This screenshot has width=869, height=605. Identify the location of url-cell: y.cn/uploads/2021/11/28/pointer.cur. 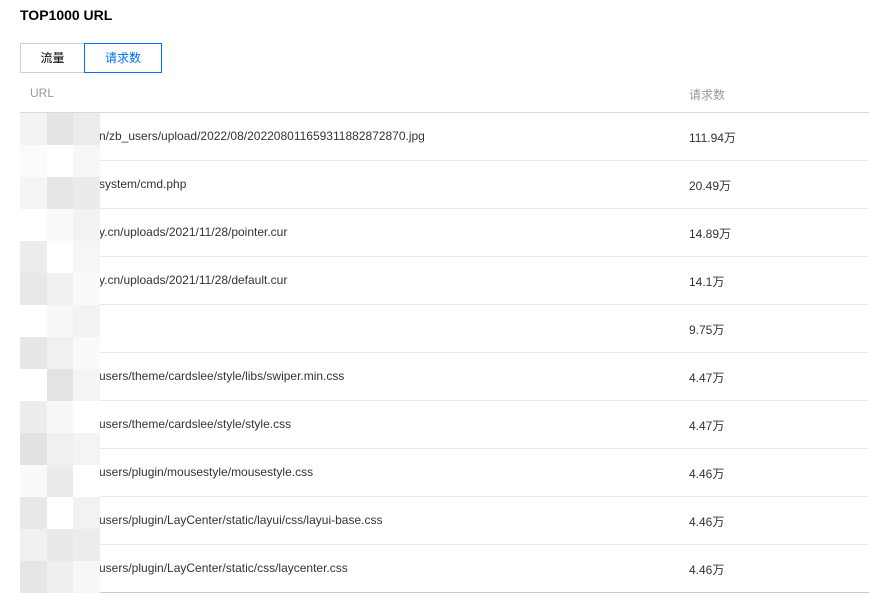
(193, 232).